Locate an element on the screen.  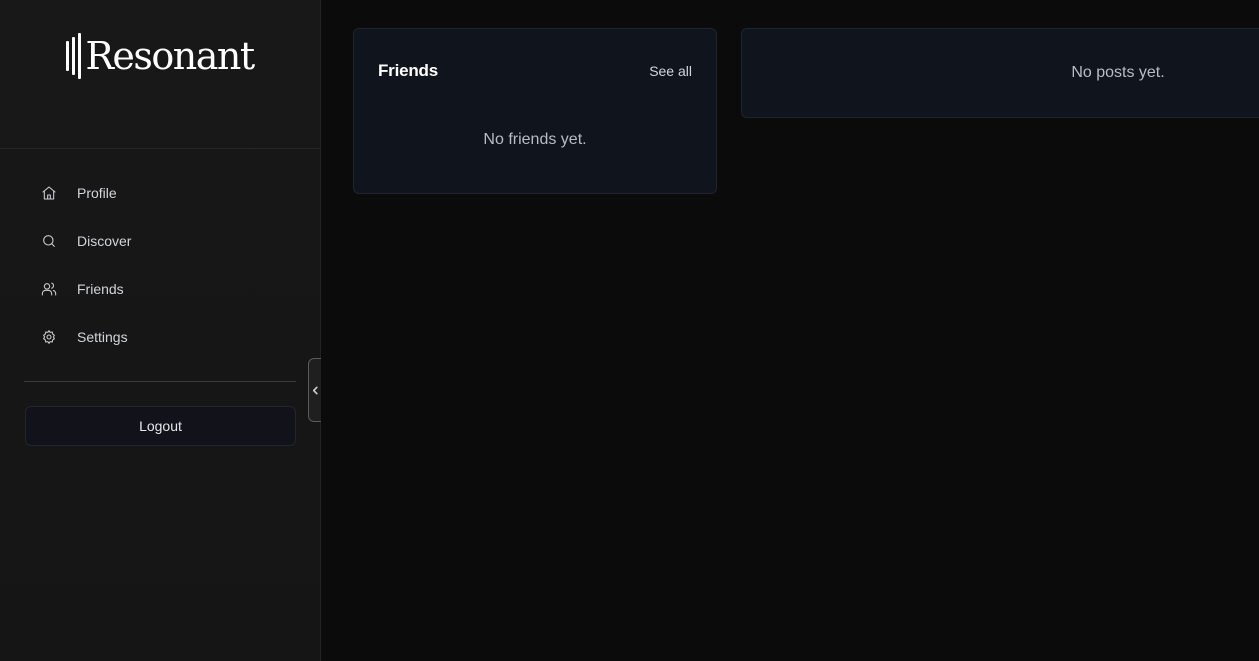
users-icon is located at coordinates (49, 289).